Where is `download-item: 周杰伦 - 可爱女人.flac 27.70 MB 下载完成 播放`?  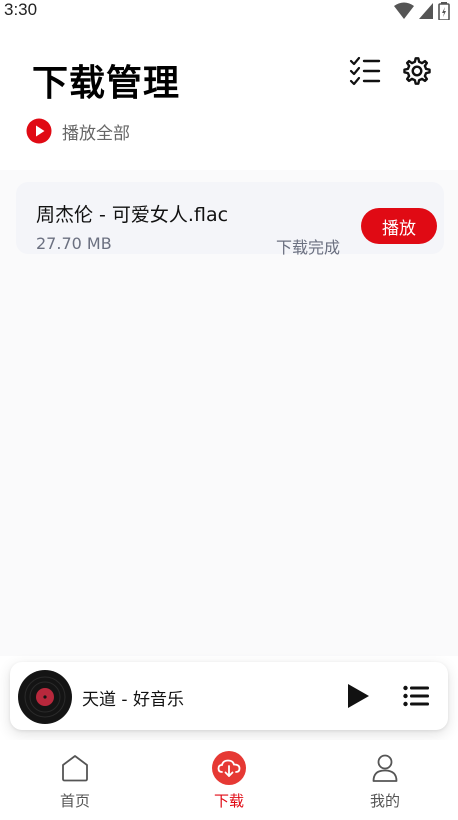
download-item: 周杰伦 - 可爱女人.flac 27.70 MB 下载完成 播放 is located at coordinates (230, 219).